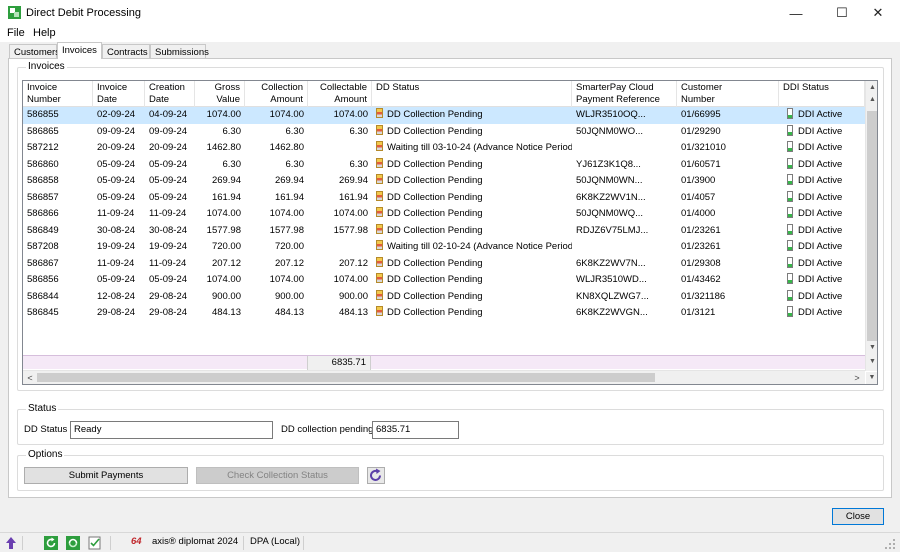 This screenshot has height=552, width=900. I want to click on tab-submissions: Submissions, so click(179, 51).